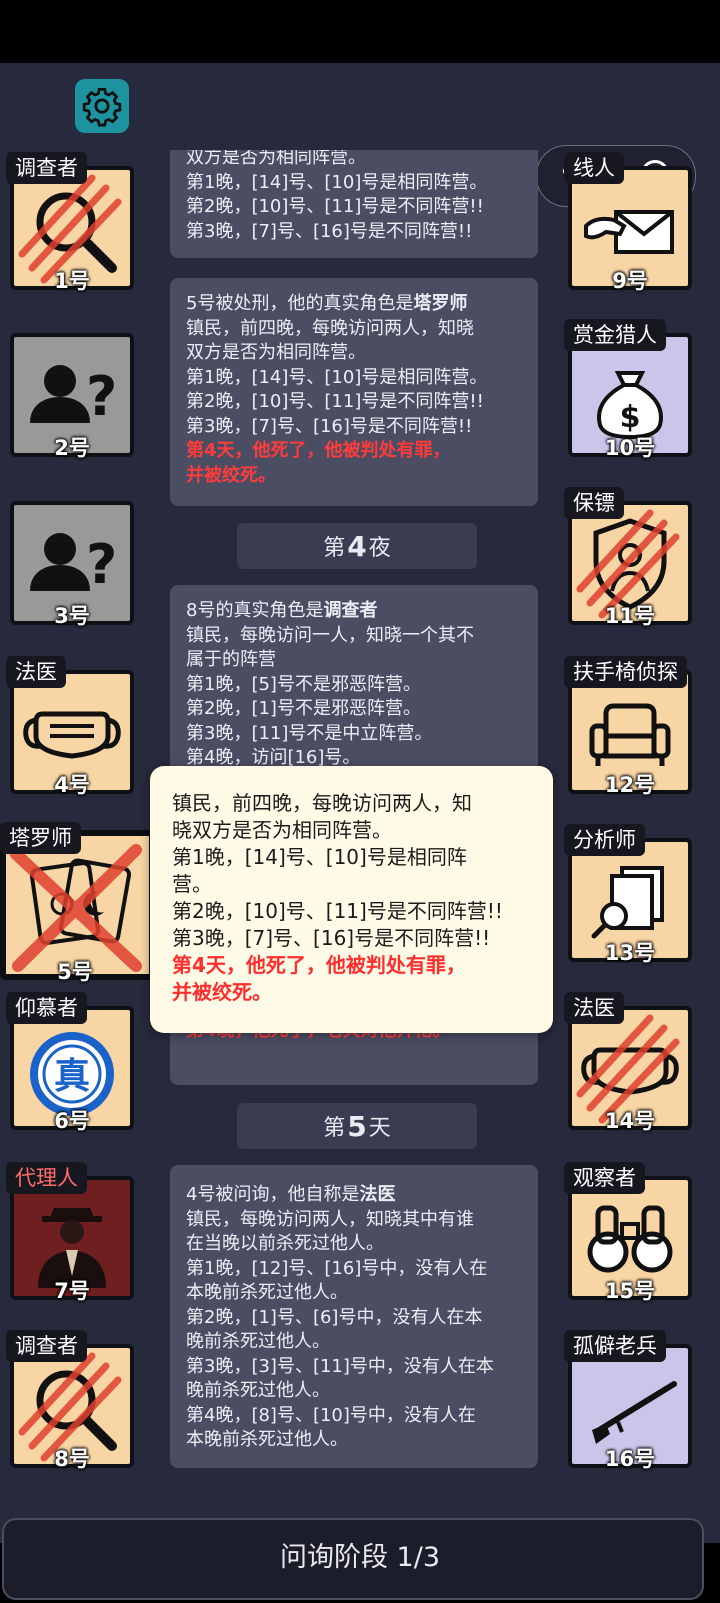 This screenshot has width=720, height=1603. Describe the element at coordinates (72, 1291) in the screenshot. I see `player-number: 7号` at that location.